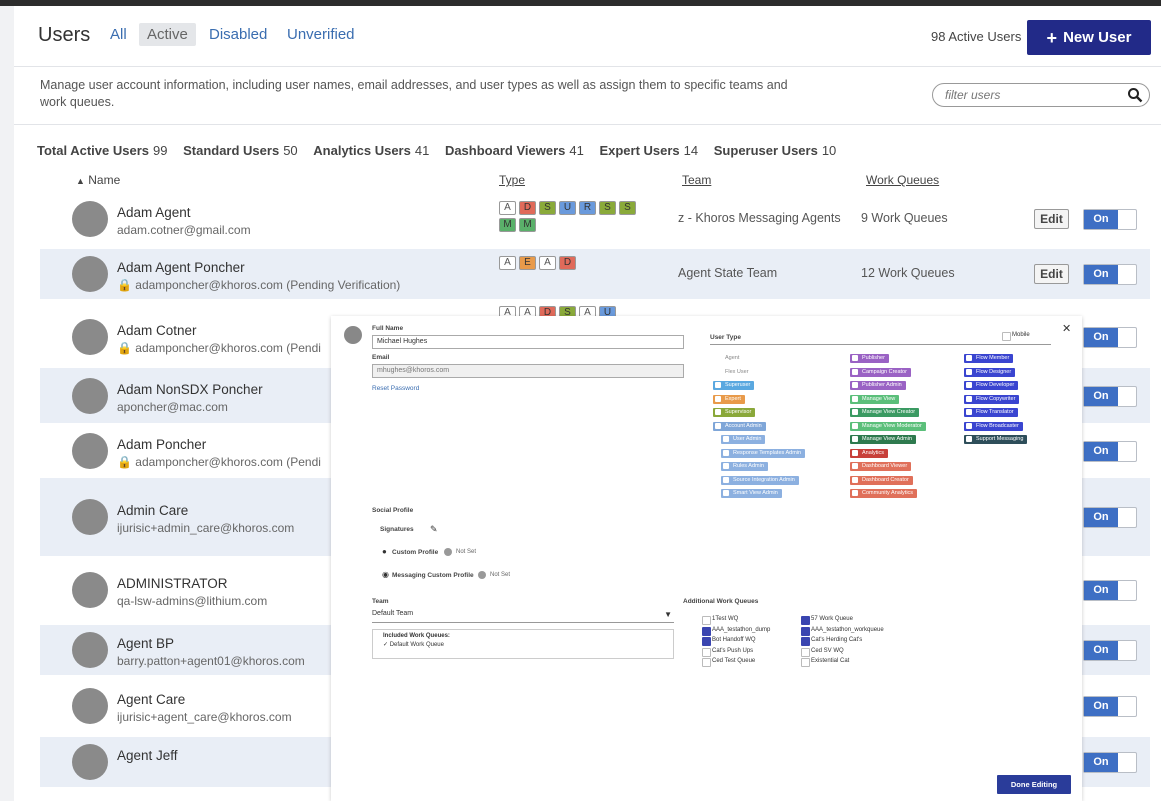 The image size is (1161, 801). I want to click on twitter-icon: ●, so click(384, 551).